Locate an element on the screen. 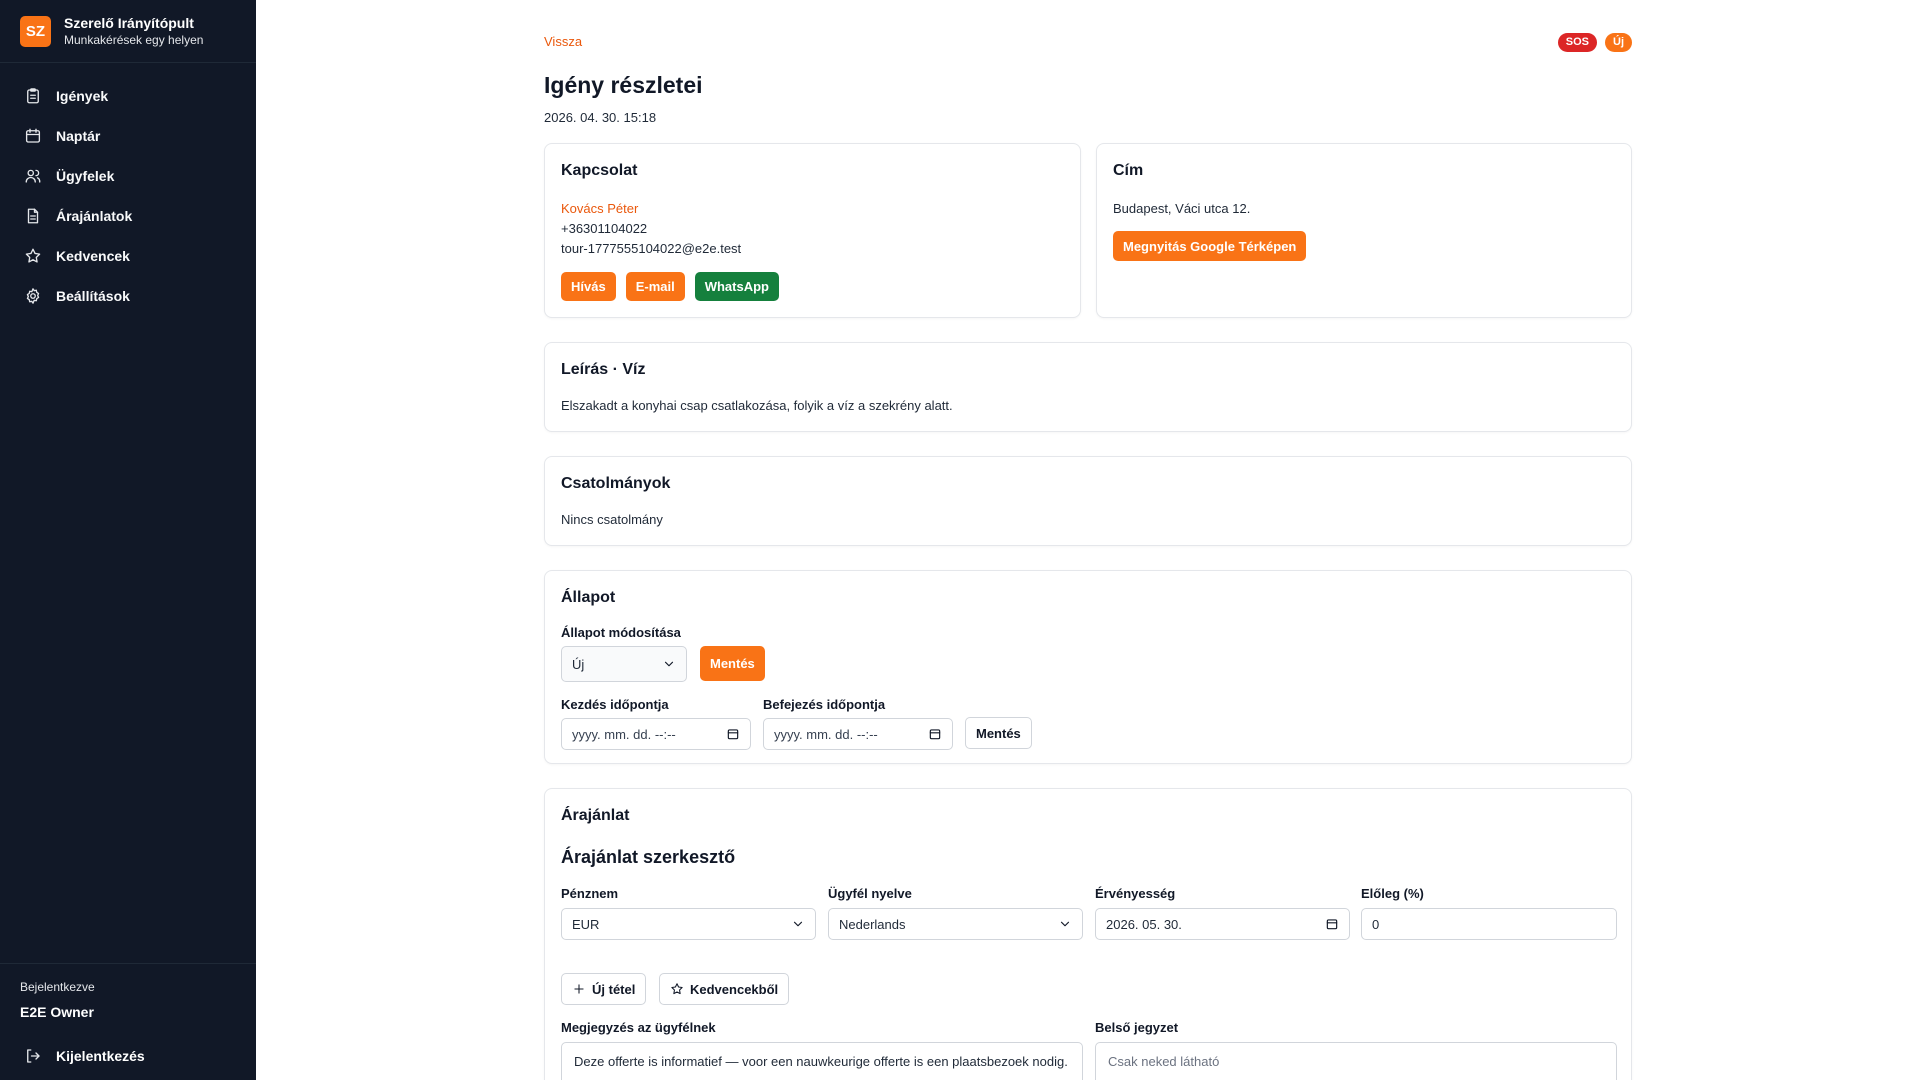  contact-card-title: Kapcsolat is located at coordinates (599, 170).